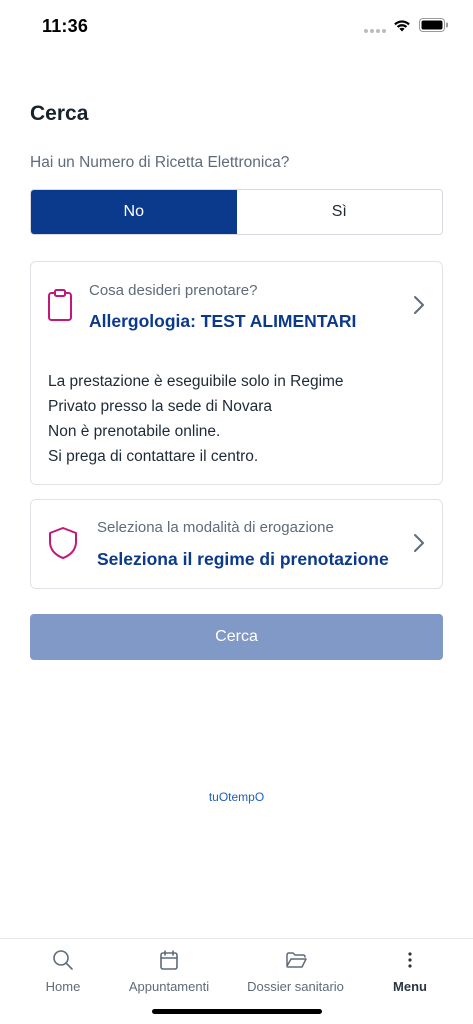 The image size is (473, 1024). What do you see at coordinates (160, 406) in the screenshot?
I see `note-line: Privato presso la sede di Novara` at bounding box center [160, 406].